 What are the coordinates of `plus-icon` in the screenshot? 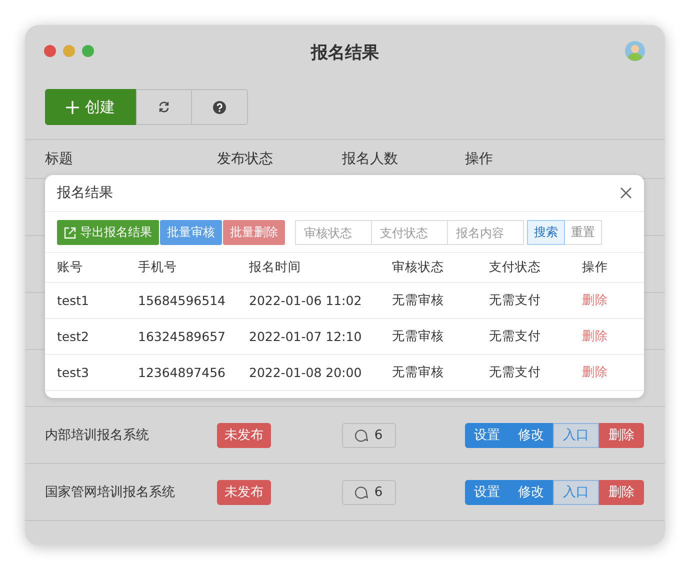 It's located at (72, 107).